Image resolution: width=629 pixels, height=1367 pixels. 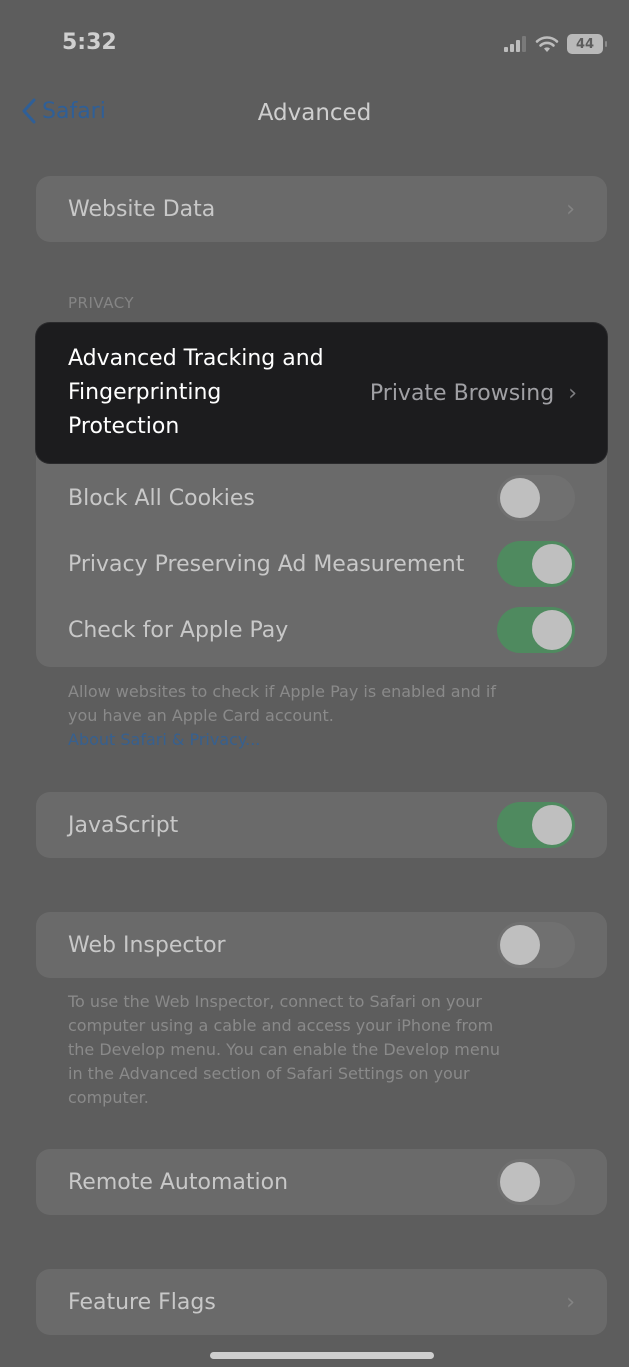 I want to click on website-data-group: Website Data ›, so click(x=321, y=209).